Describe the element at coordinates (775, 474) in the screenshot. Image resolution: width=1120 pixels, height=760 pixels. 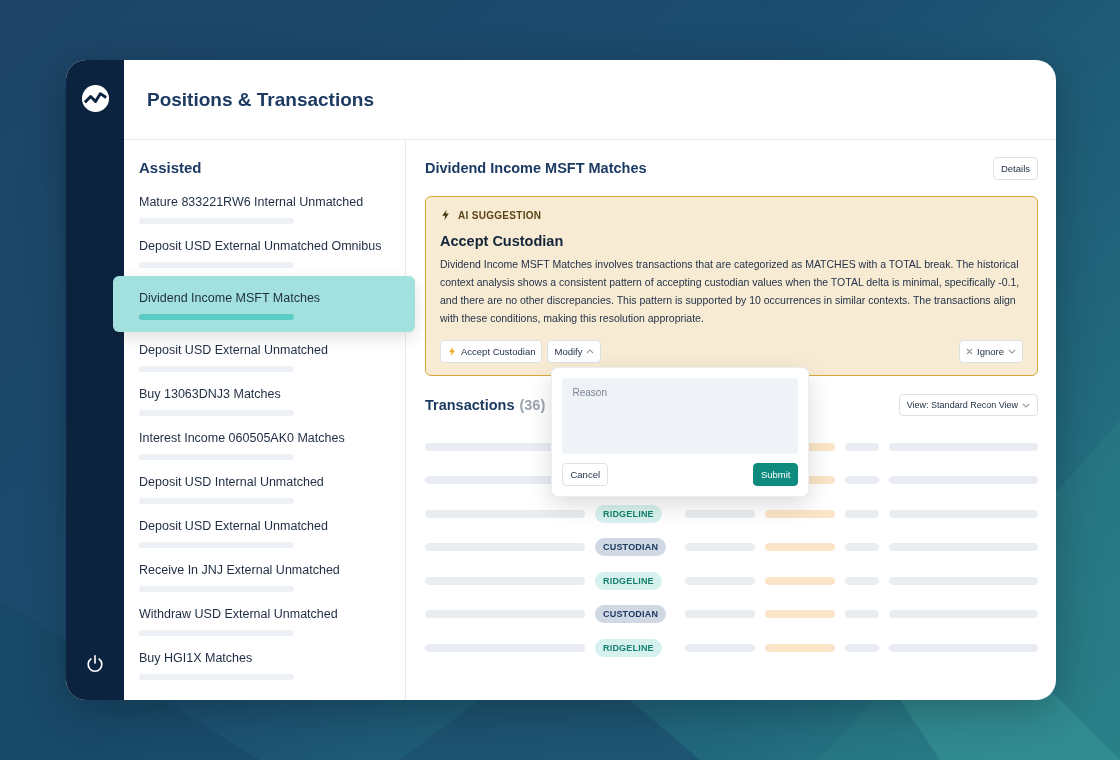
I see `submit-button: Submit` at that location.